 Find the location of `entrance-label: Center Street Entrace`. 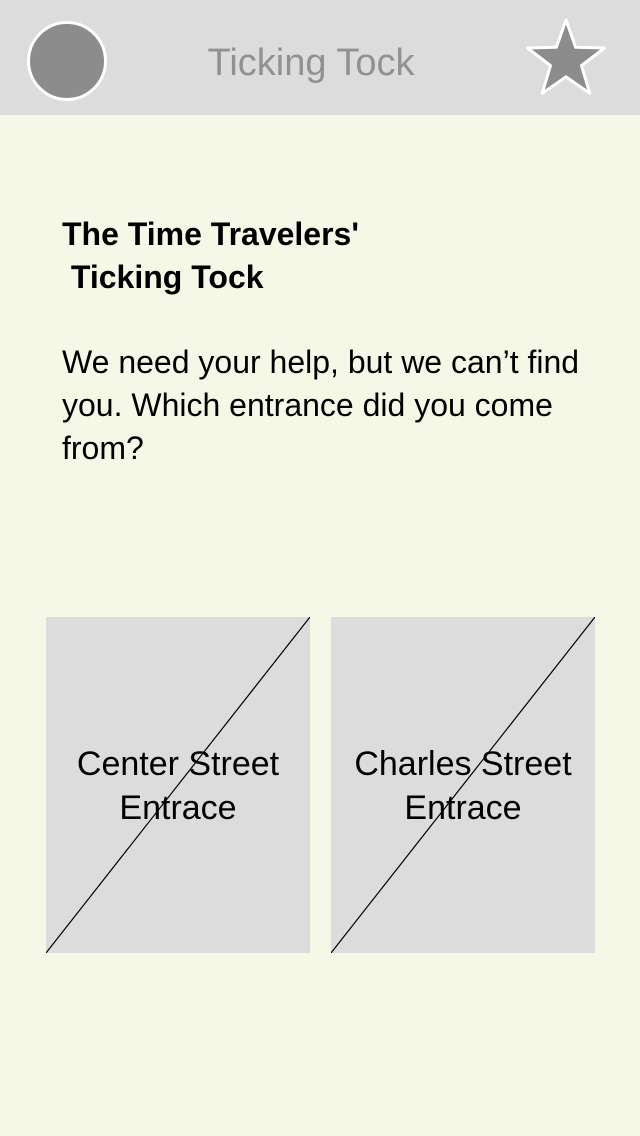

entrance-label: Center Street Entrace is located at coordinates (178, 786).